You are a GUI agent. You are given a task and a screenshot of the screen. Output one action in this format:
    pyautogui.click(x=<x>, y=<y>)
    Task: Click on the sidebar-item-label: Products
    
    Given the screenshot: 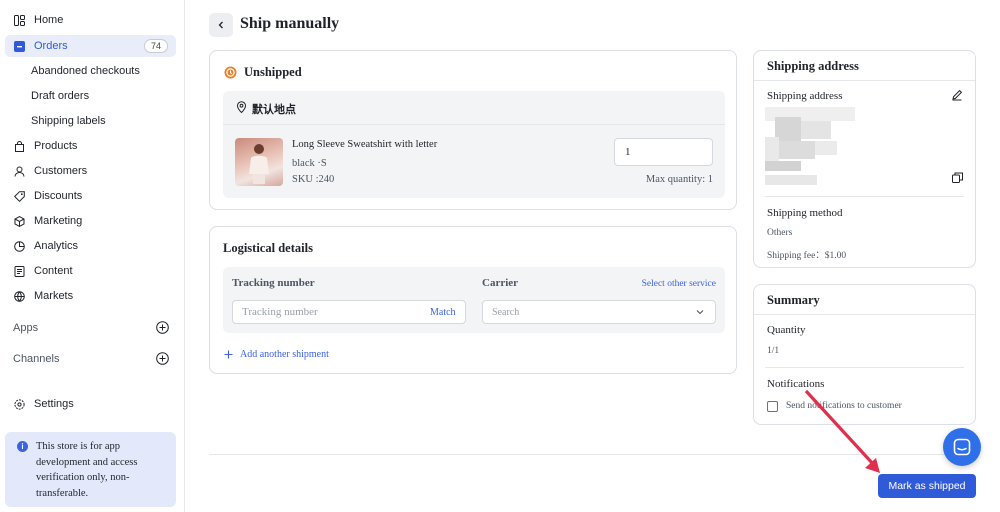 What is the action you would take?
    pyautogui.click(x=56, y=146)
    